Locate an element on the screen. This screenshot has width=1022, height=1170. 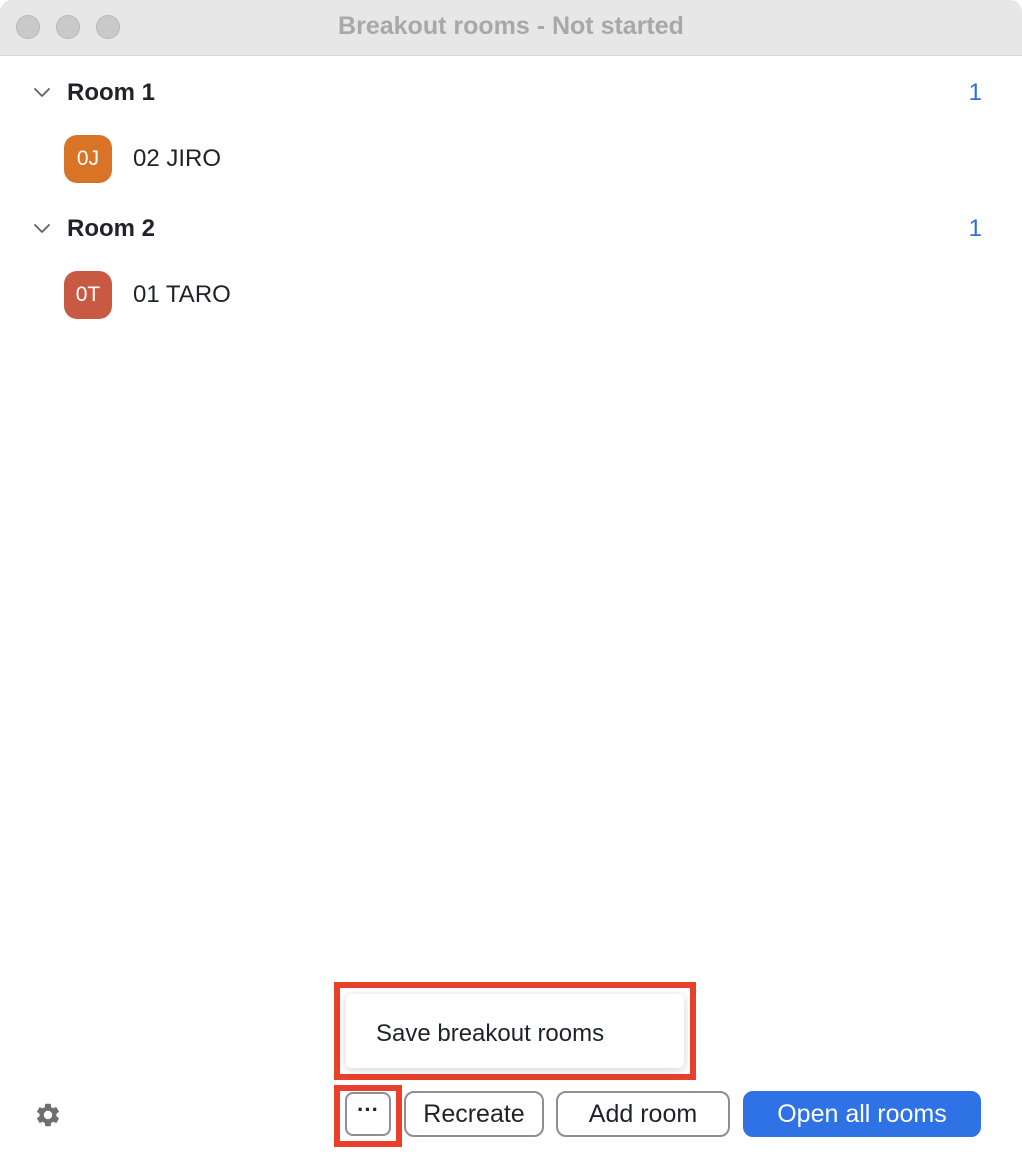
avatar: 0T is located at coordinates (88, 295).